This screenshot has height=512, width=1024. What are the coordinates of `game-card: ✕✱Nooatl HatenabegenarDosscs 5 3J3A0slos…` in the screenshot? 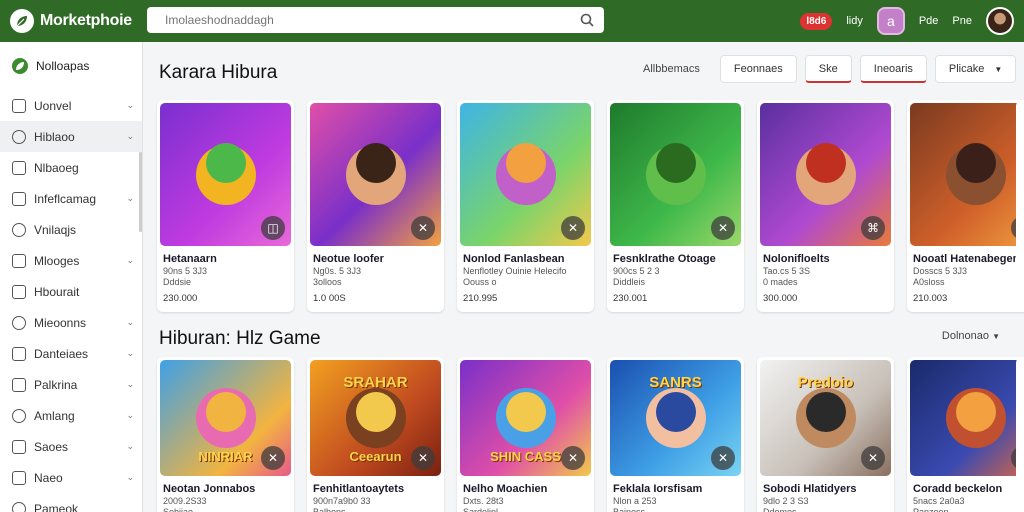 It's located at (965, 206).